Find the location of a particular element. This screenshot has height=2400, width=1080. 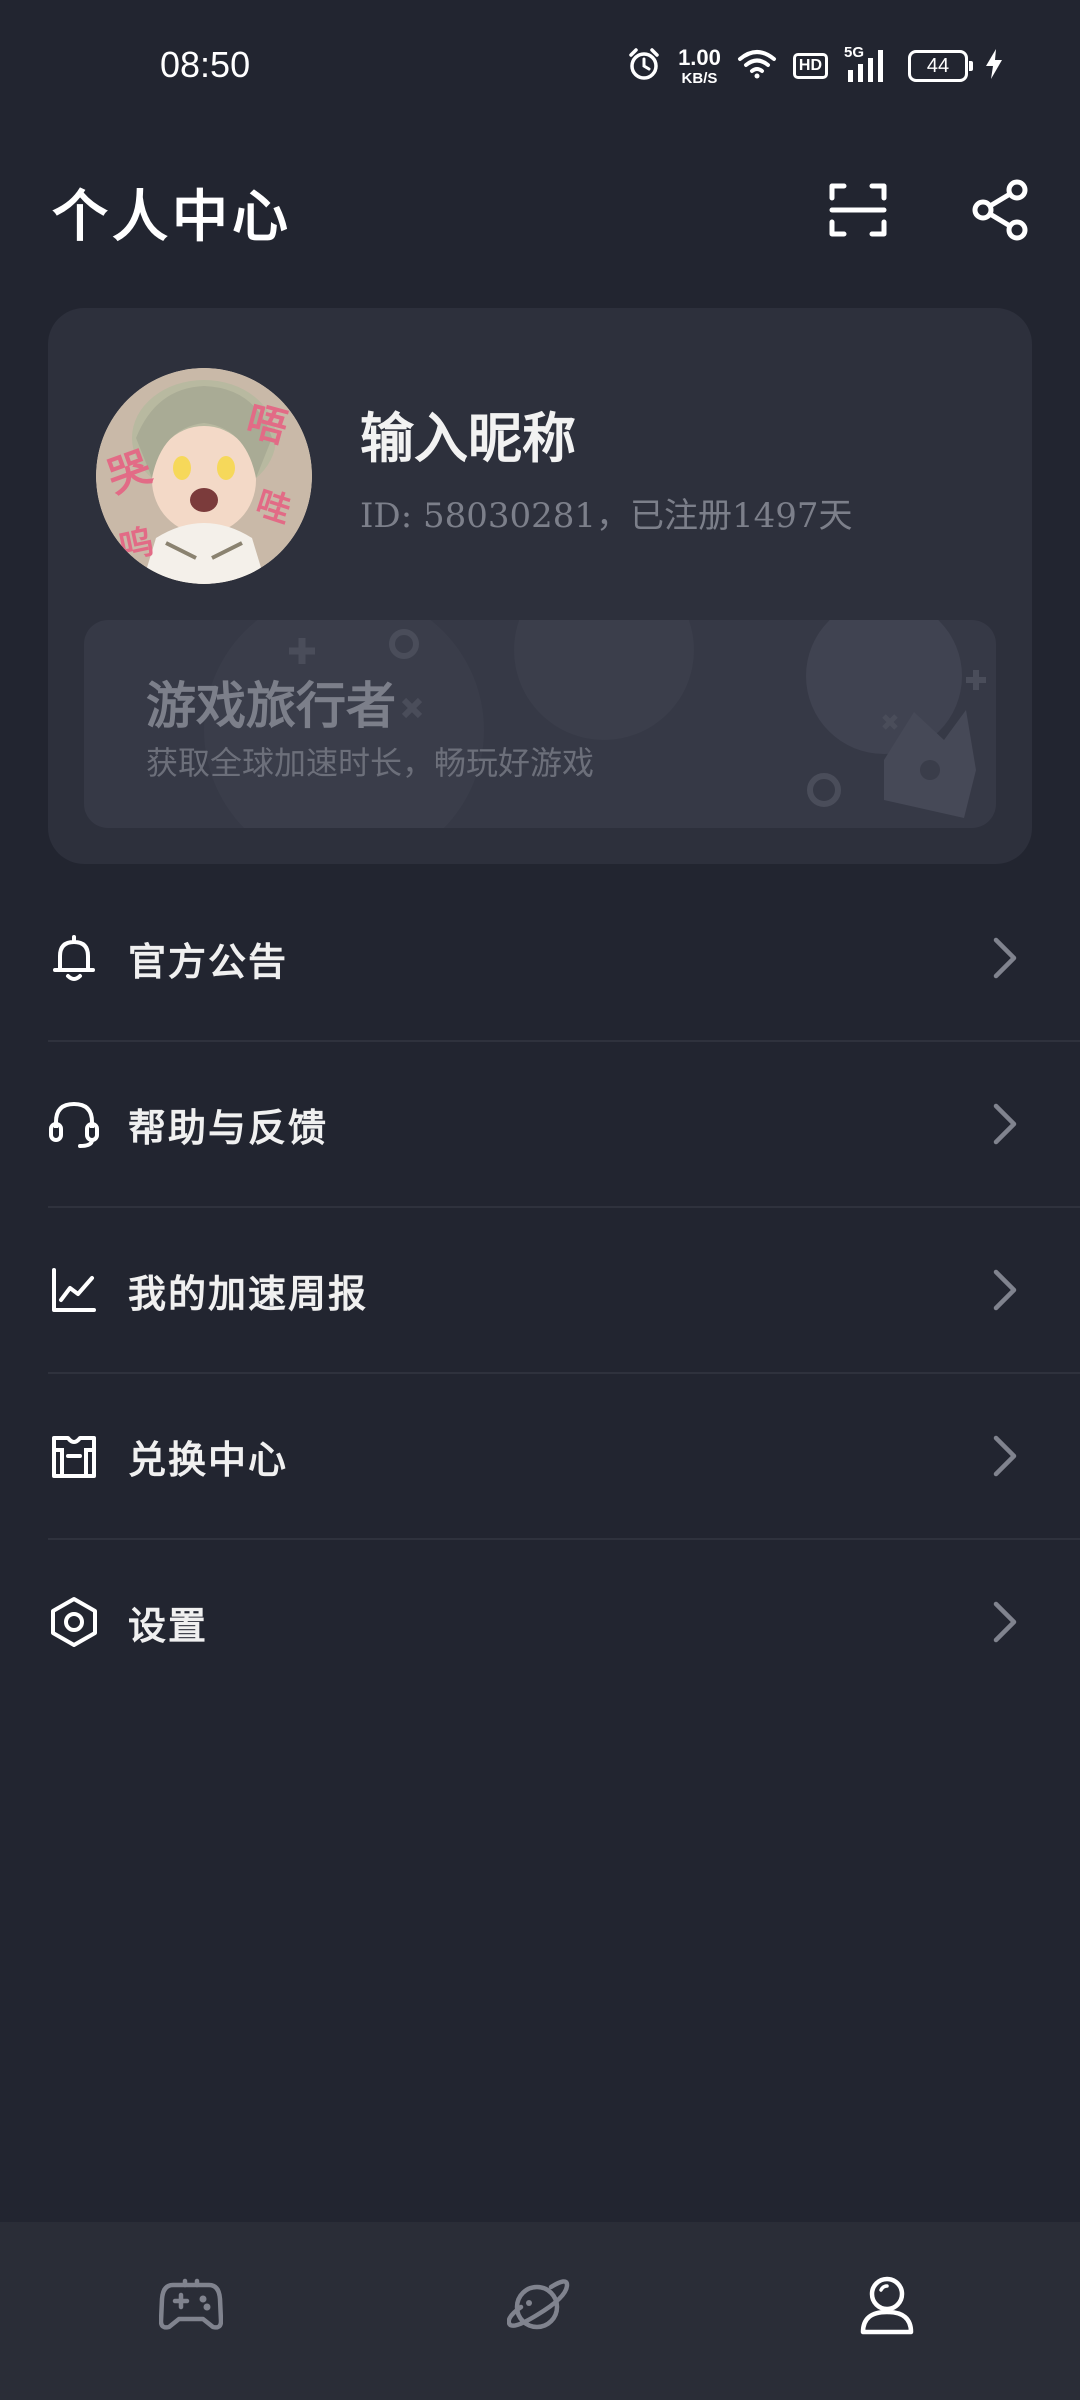

menu-label: 我的加速周报 is located at coordinates (248, 1293).